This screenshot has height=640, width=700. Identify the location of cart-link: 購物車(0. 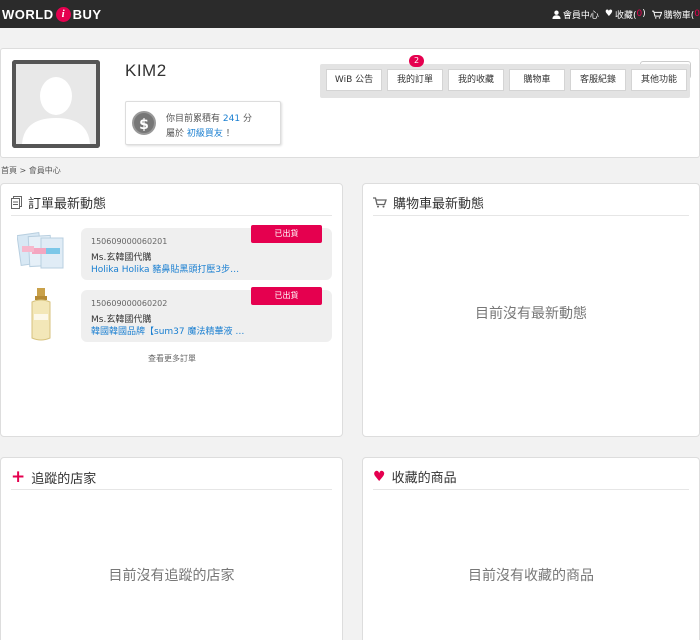
(675, 14).